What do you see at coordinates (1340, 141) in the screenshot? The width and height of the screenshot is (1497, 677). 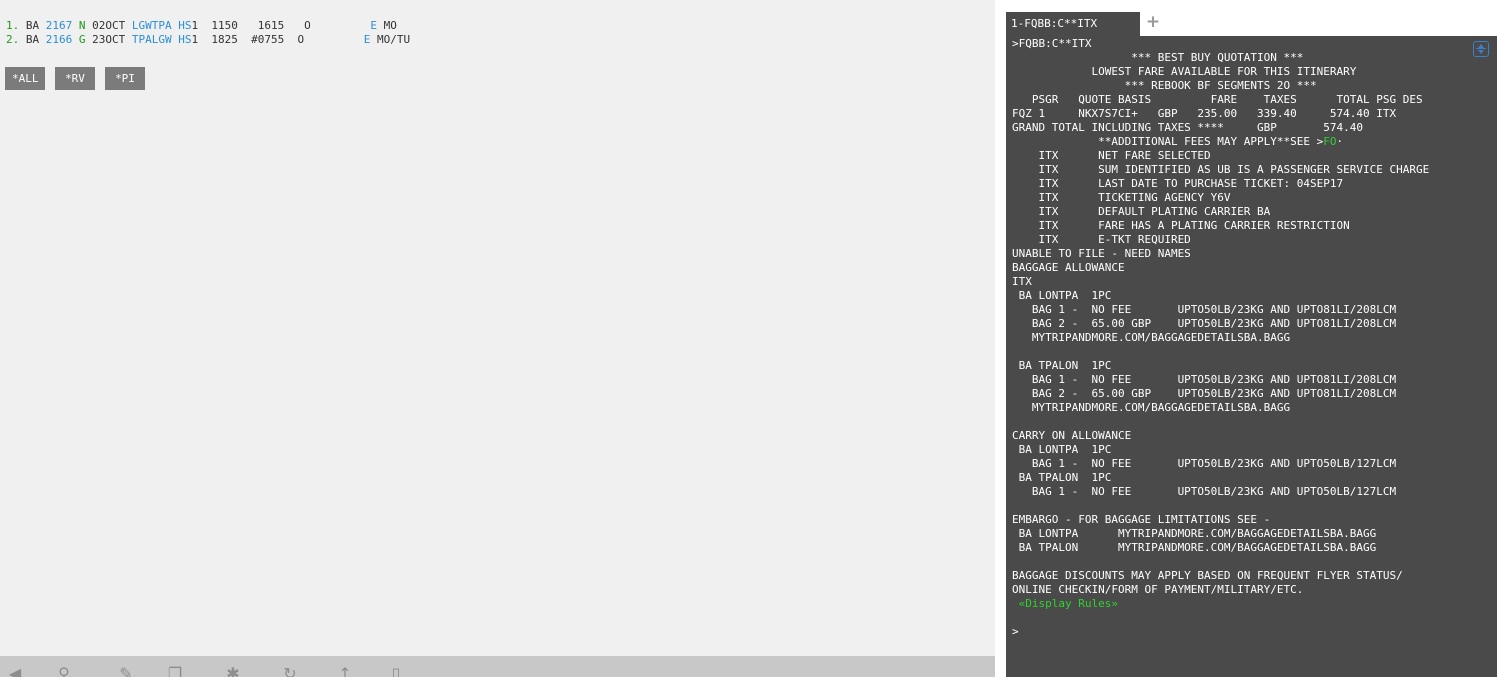 I see `fo-suffix: ·` at bounding box center [1340, 141].